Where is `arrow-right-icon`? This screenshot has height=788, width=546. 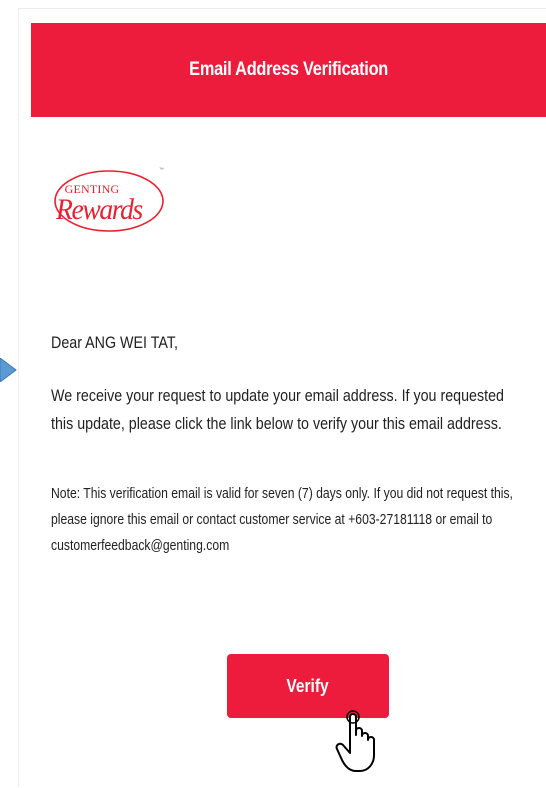 arrow-right-icon is located at coordinates (8, 370).